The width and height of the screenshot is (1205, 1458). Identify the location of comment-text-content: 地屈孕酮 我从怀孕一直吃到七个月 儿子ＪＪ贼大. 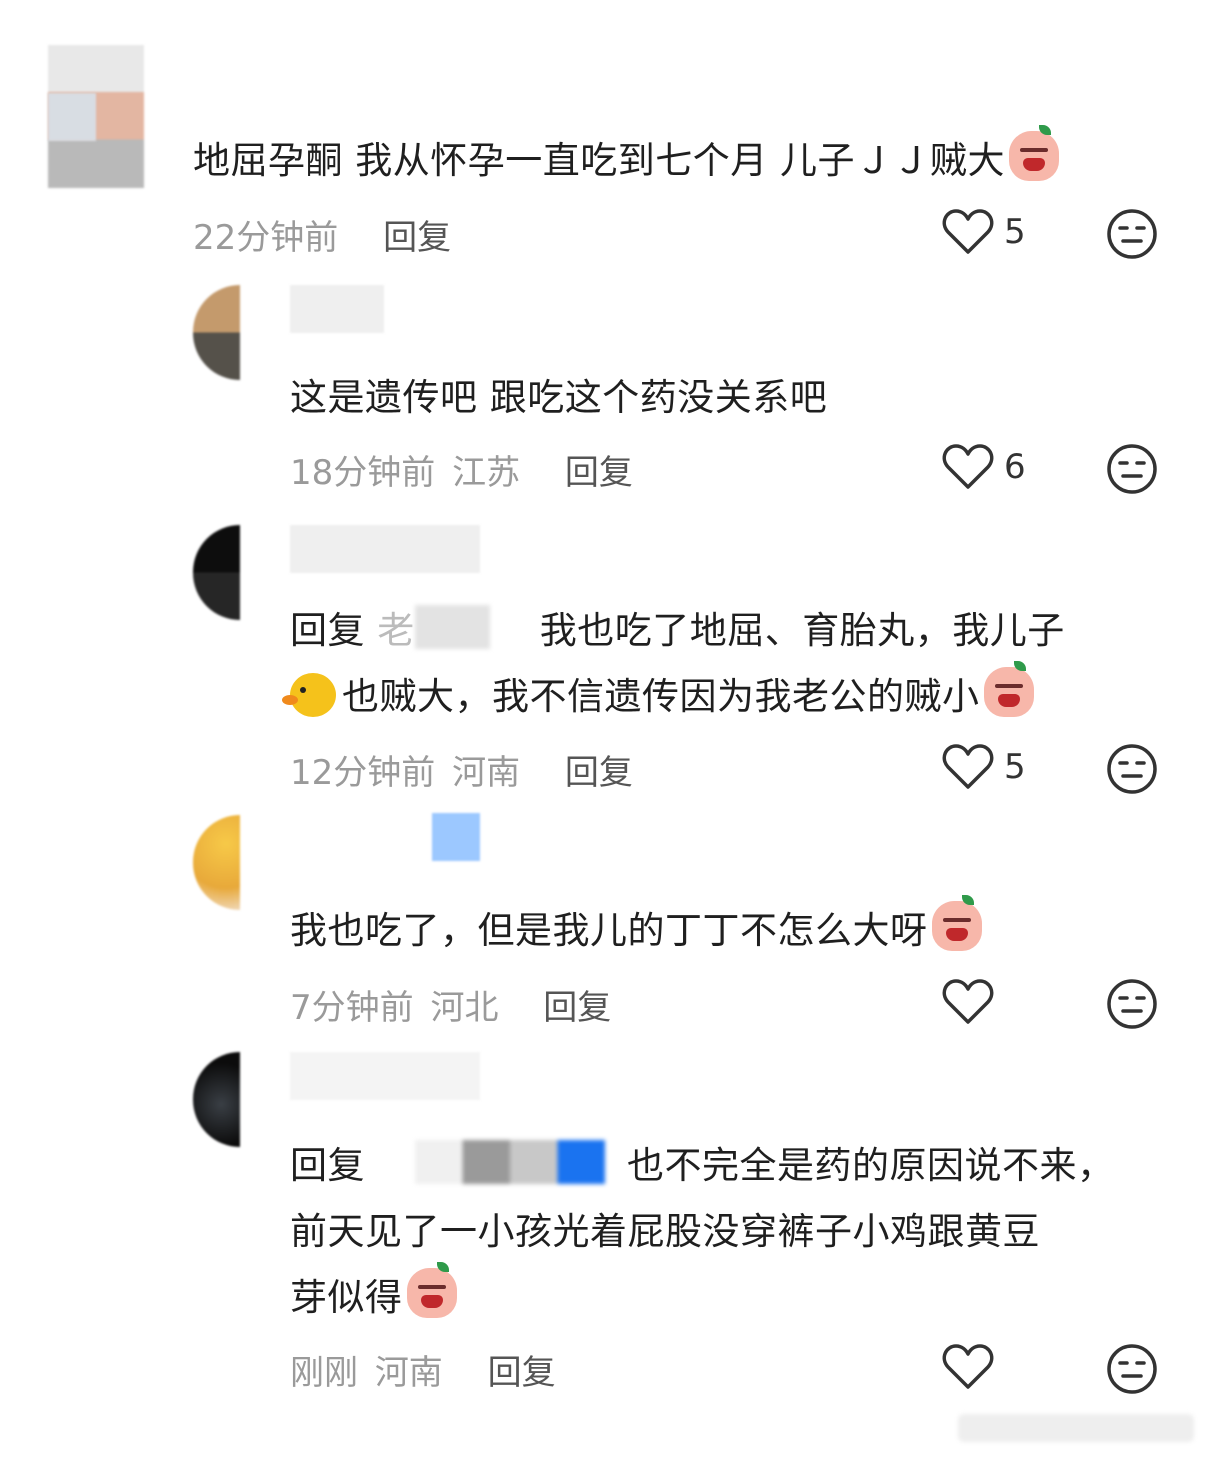
(599, 160).